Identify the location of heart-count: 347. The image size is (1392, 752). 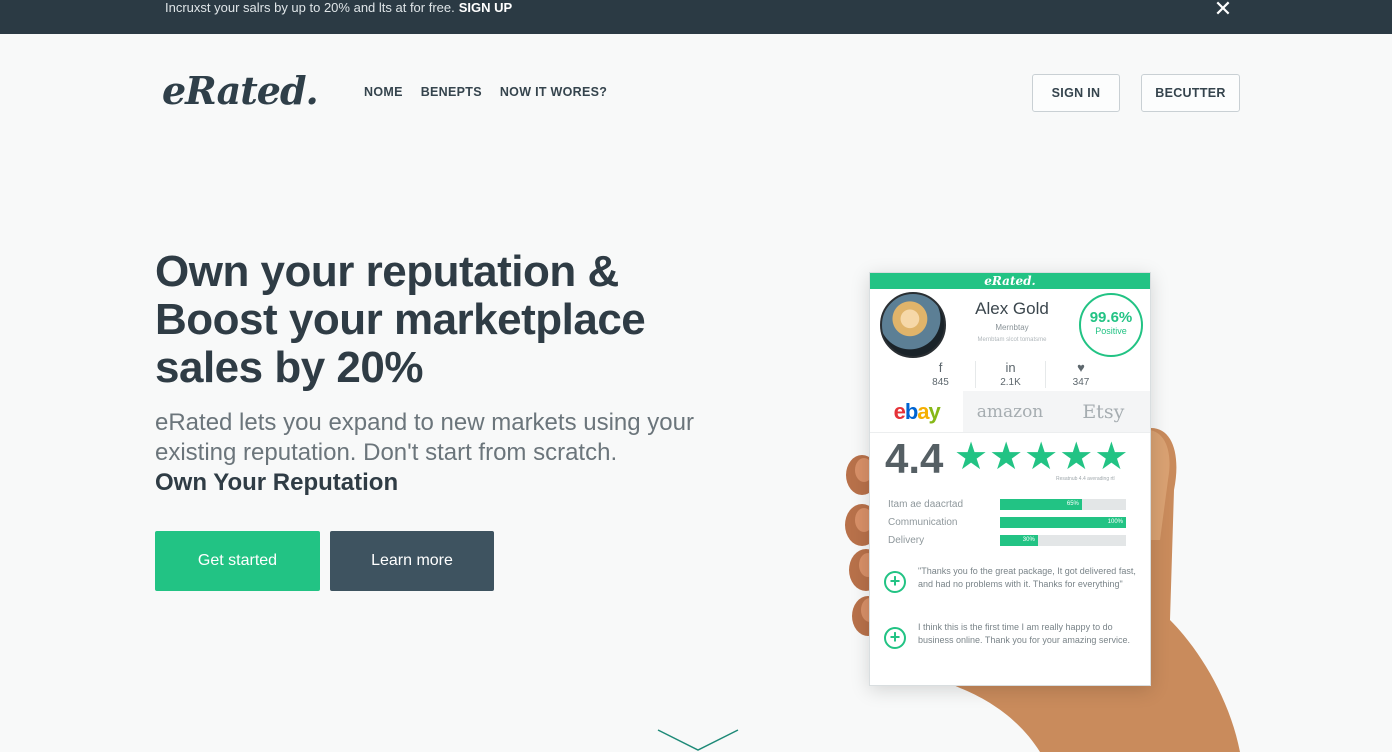
(1081, 382).